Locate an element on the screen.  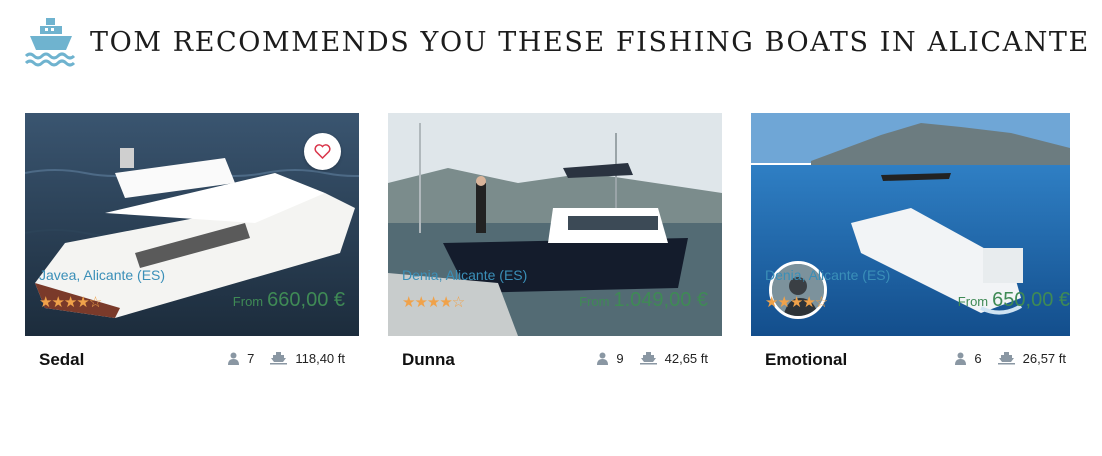
boat-name: Dunna is located at coordinates (428, 360).